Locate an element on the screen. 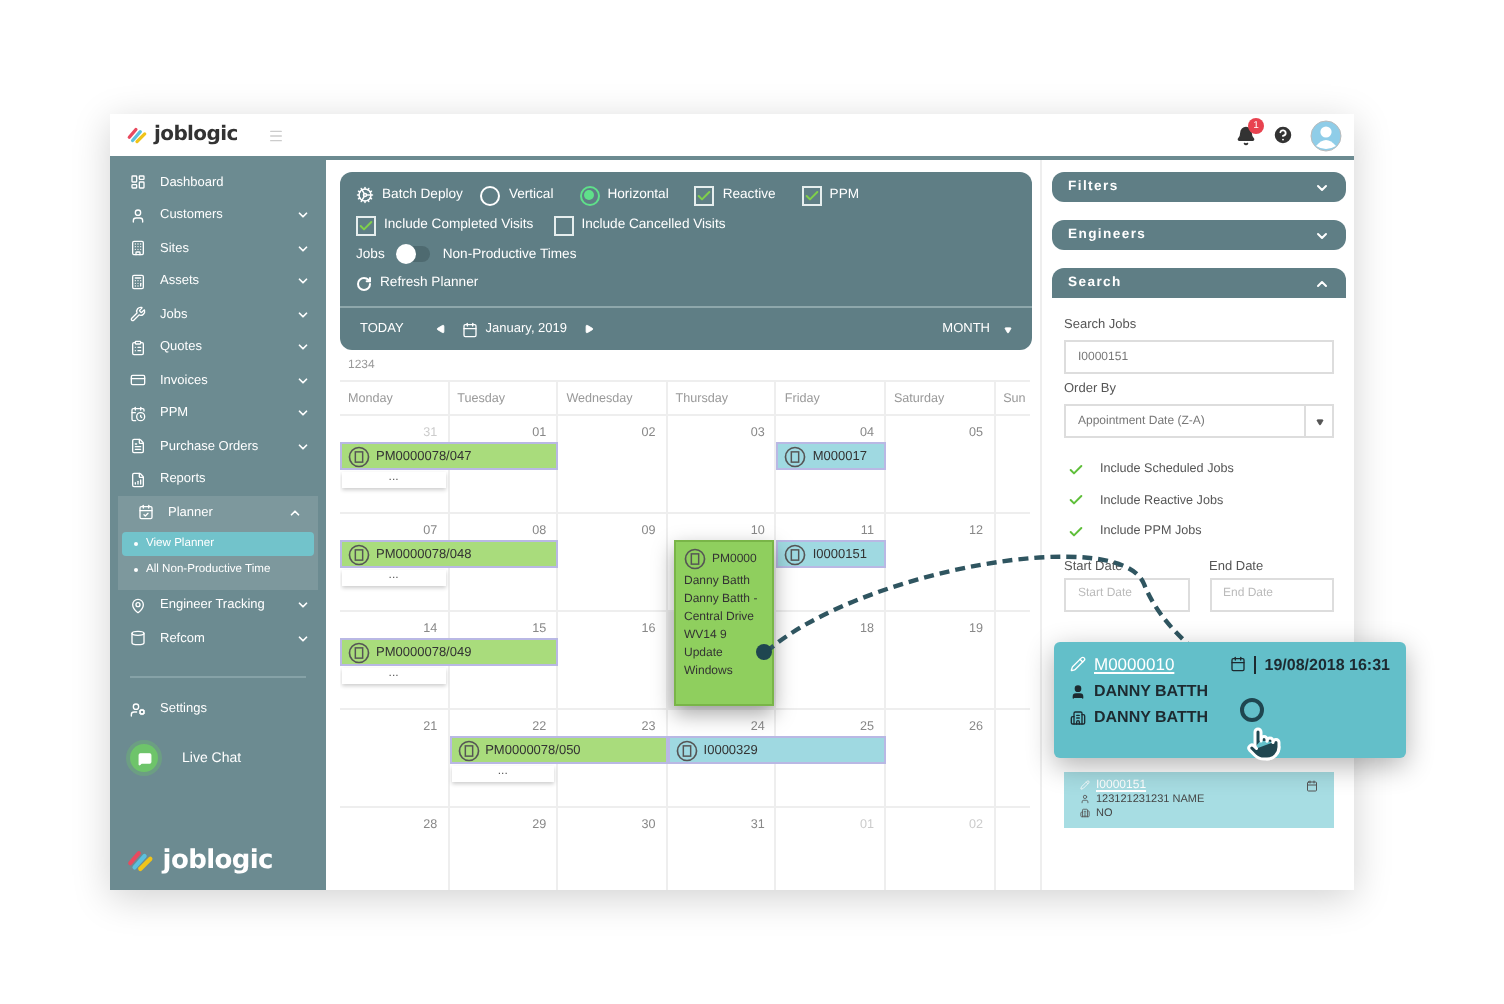 This screenshot has width=1504, height=1004. radio-button is located at coordinates (589, 195).